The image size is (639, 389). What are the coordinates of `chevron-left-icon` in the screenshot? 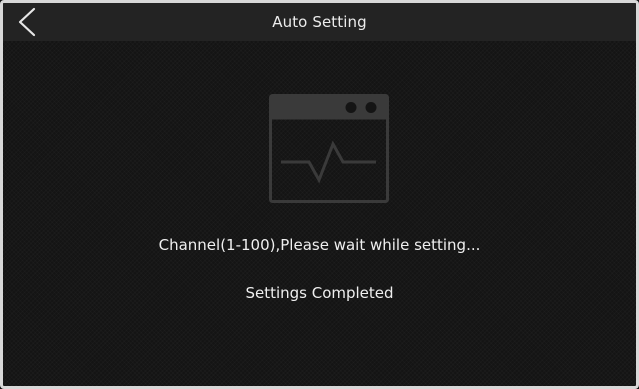 It's located at (27, 22).